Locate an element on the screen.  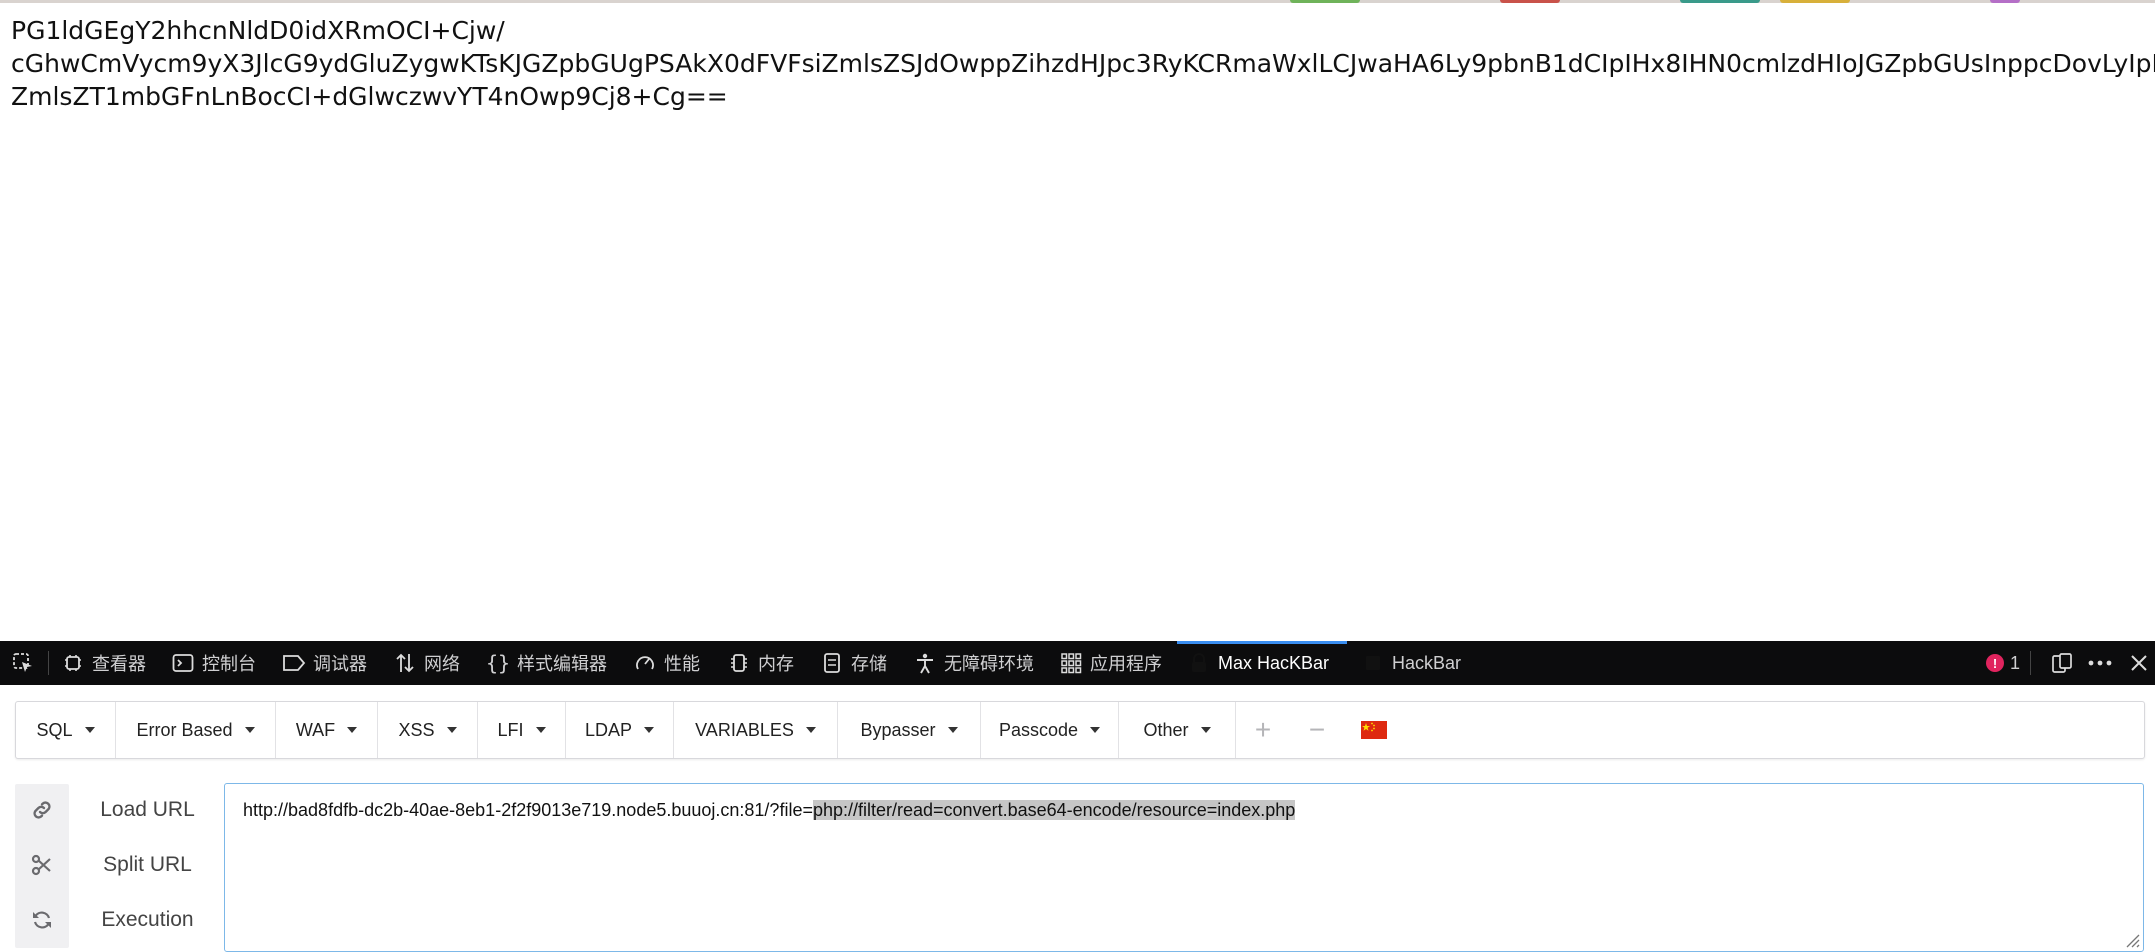
tab-debugger: 调试器 is located at coordinates (324, 663).